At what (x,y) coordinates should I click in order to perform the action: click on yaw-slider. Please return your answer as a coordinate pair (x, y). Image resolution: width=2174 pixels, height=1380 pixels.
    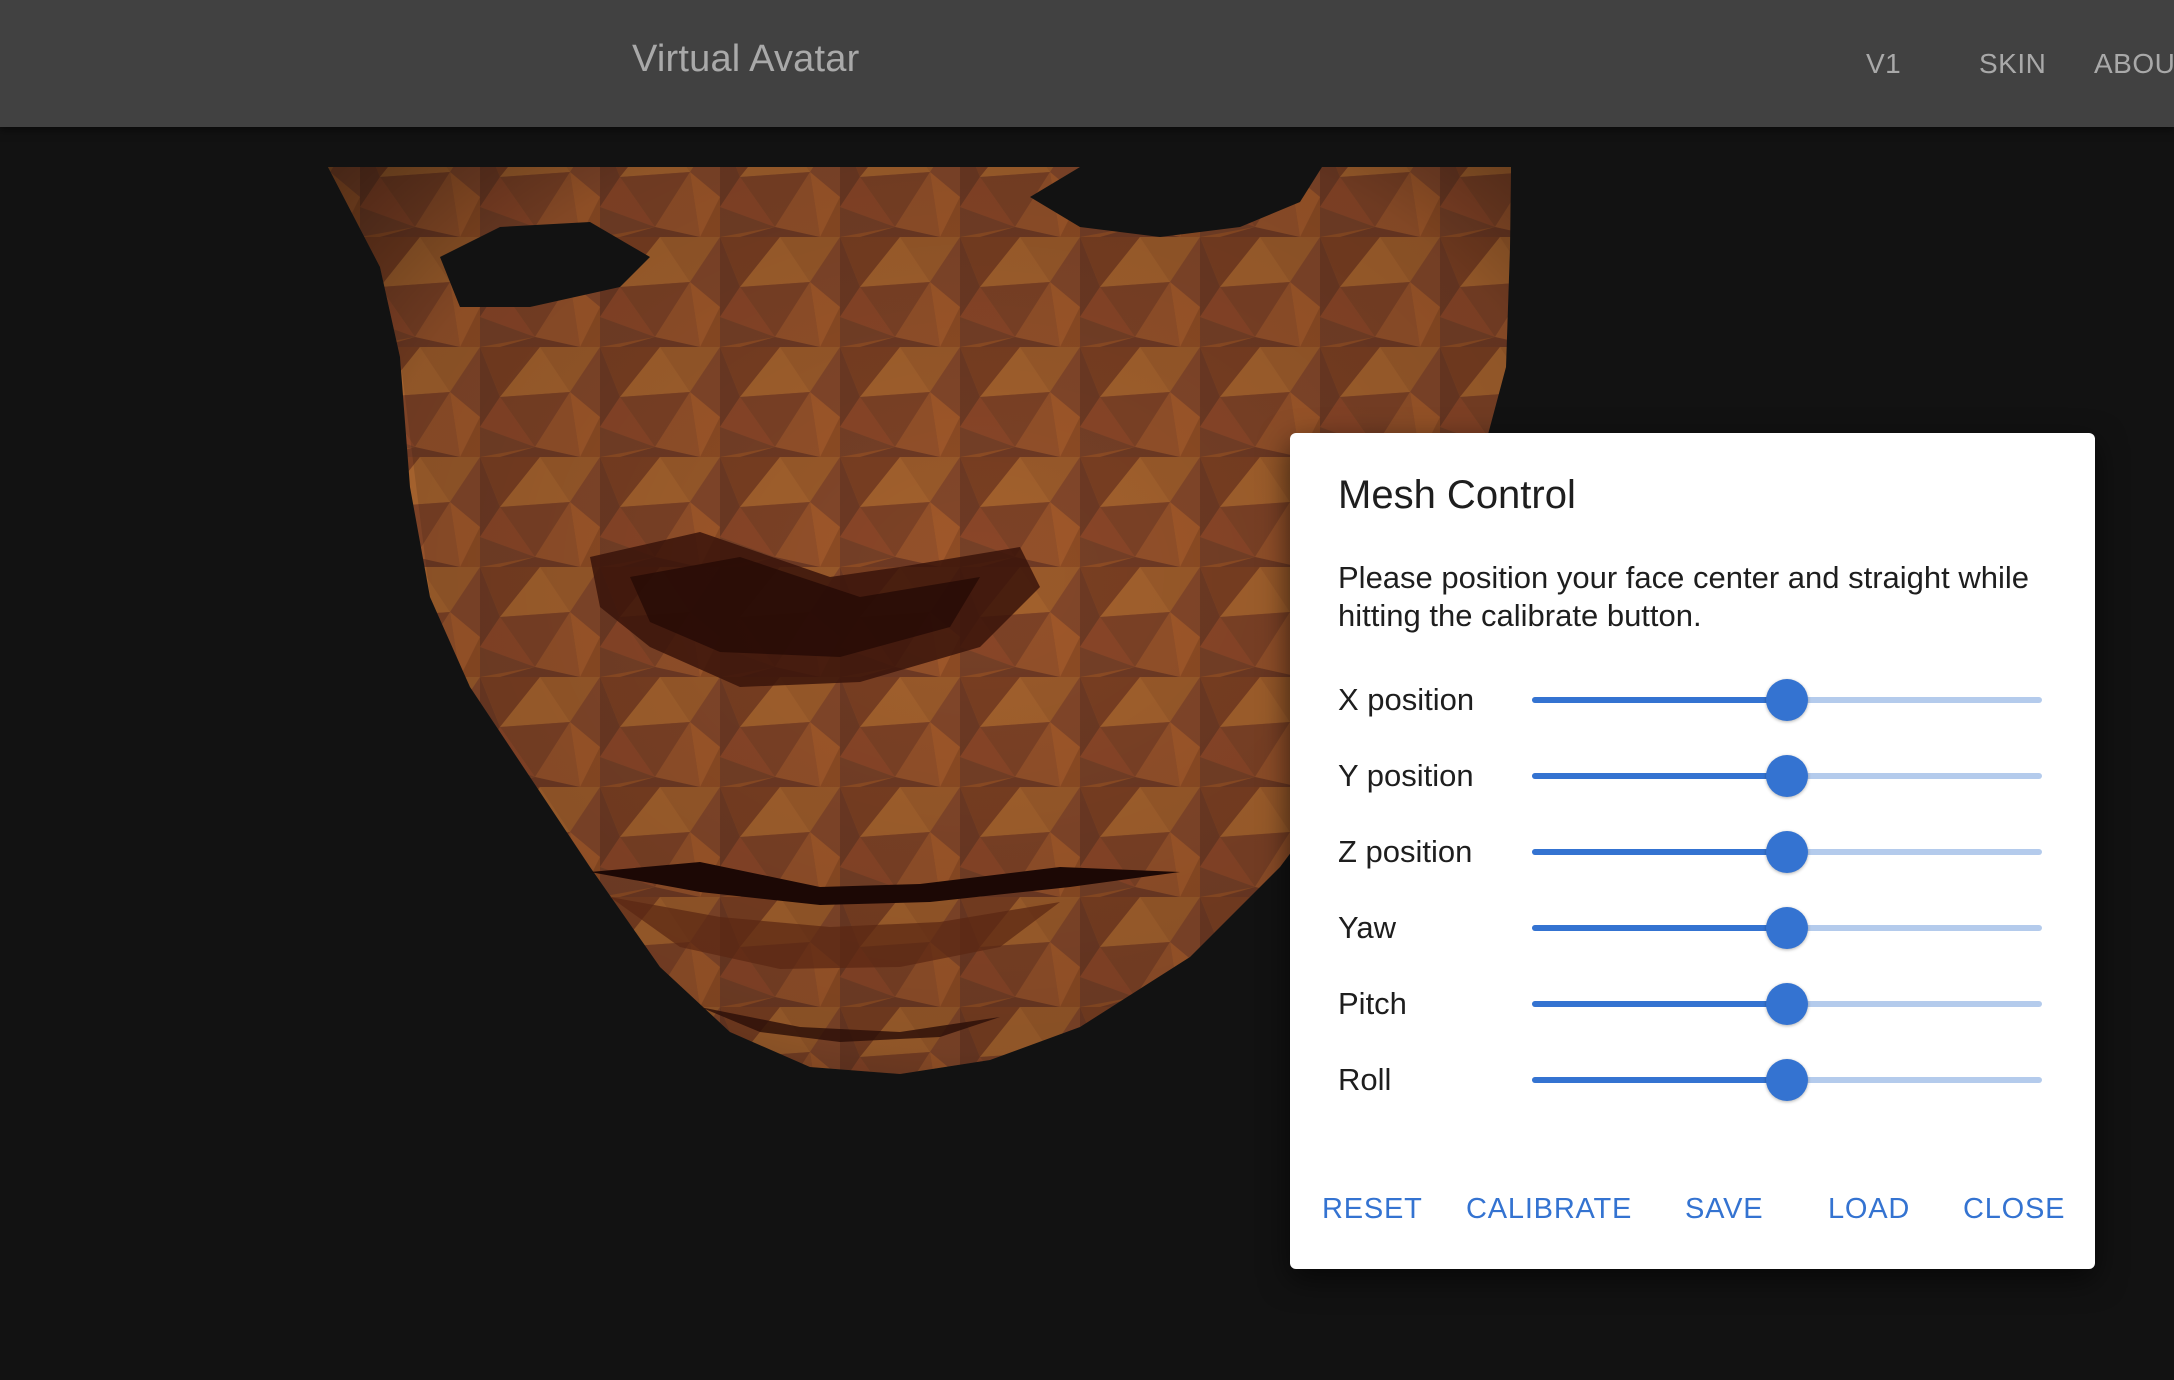
    Looking at the image, I should click on (1787, 928).